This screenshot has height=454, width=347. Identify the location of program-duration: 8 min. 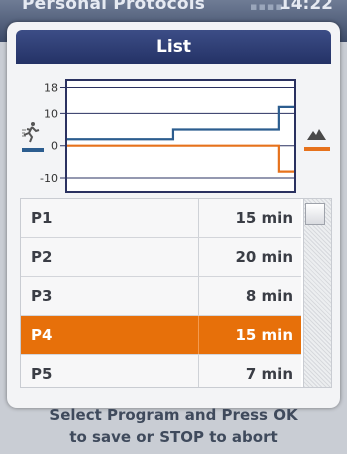
(269, 296).